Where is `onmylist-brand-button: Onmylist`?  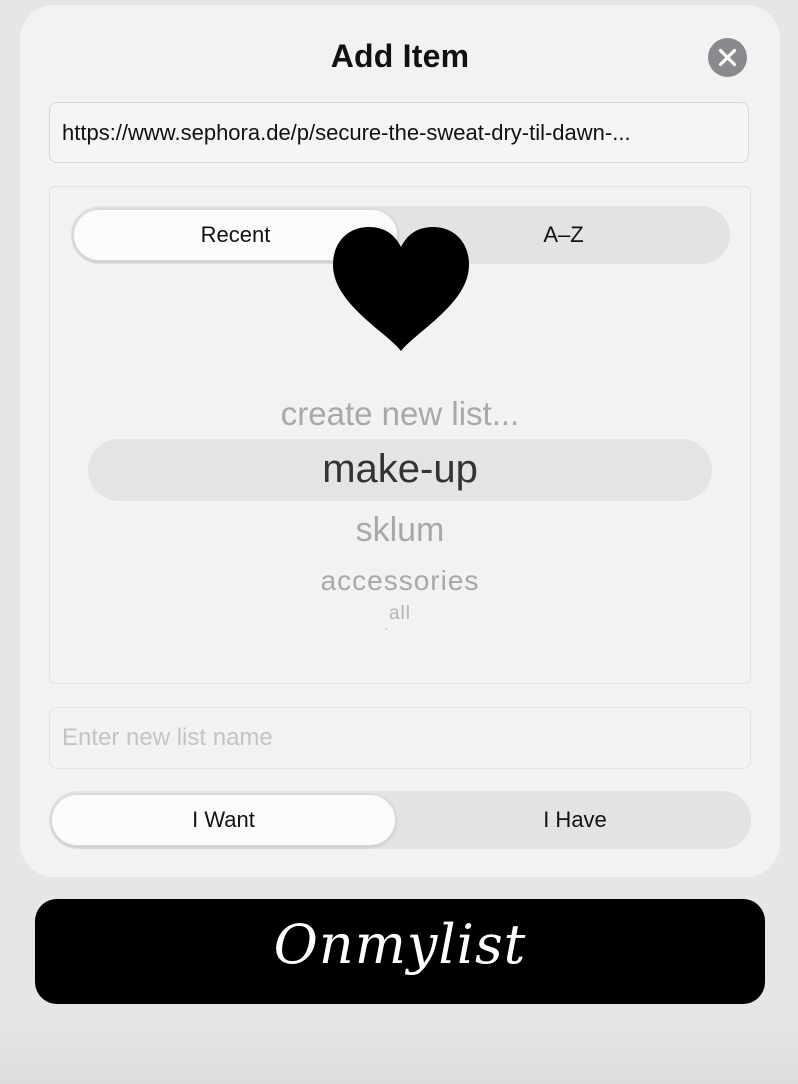
onmylist-brand-button: Onmylist is located at coordinates (400, 951).